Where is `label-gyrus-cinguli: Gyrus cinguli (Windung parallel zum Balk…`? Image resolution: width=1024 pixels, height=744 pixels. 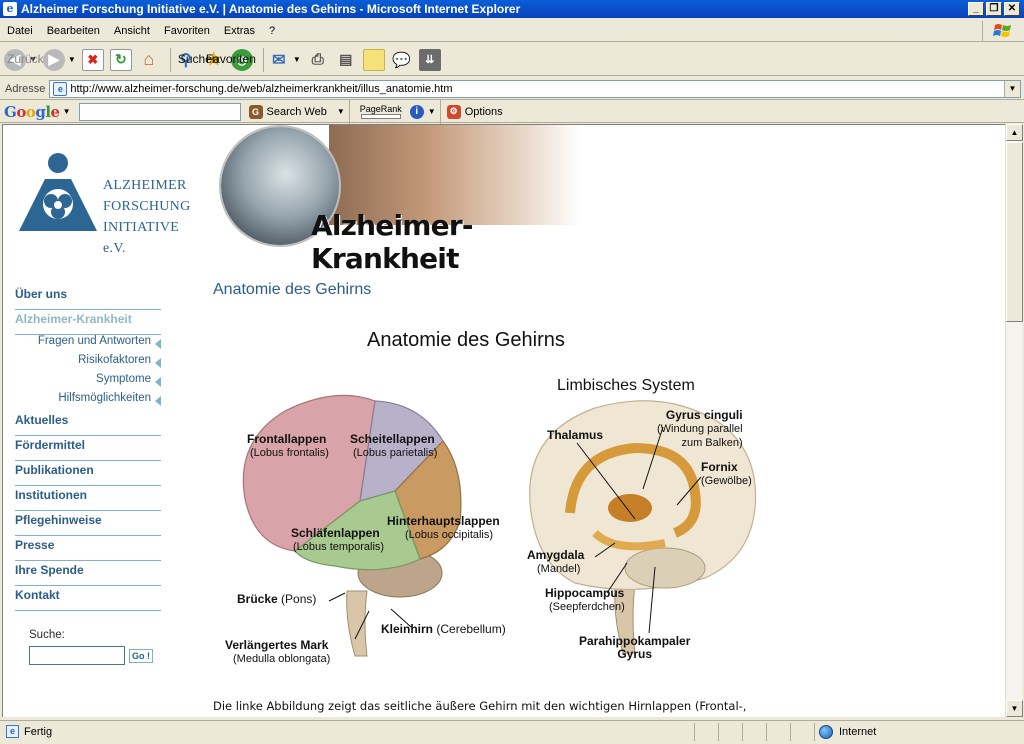
label-gyrus-cinguli: Gyrus cinguli (Windung parallel zum Balk… is located at coordinates (700, 429).